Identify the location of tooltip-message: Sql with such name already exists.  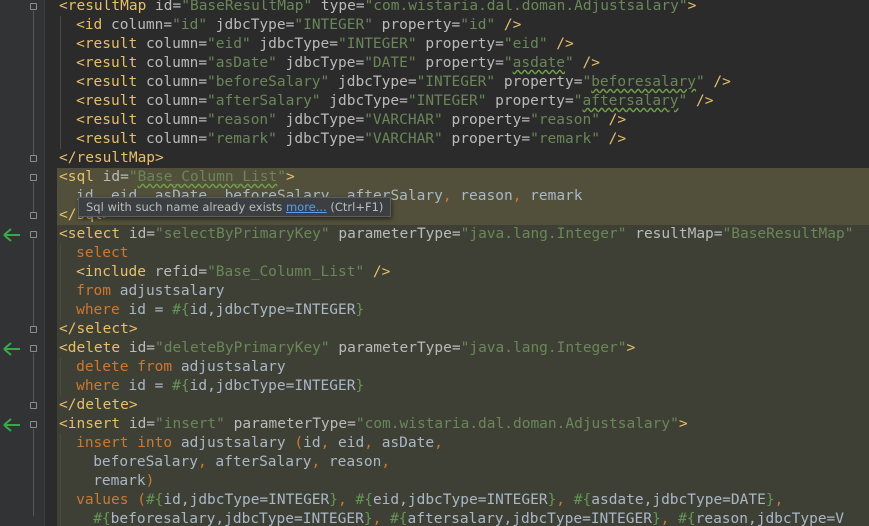
(184, 207).